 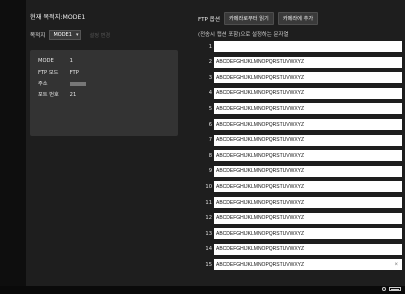 What do you see at coordinates (55, 61) in the screenshot?
I see `info-row-mode: MODE 1` at bounding box center [55, 61].